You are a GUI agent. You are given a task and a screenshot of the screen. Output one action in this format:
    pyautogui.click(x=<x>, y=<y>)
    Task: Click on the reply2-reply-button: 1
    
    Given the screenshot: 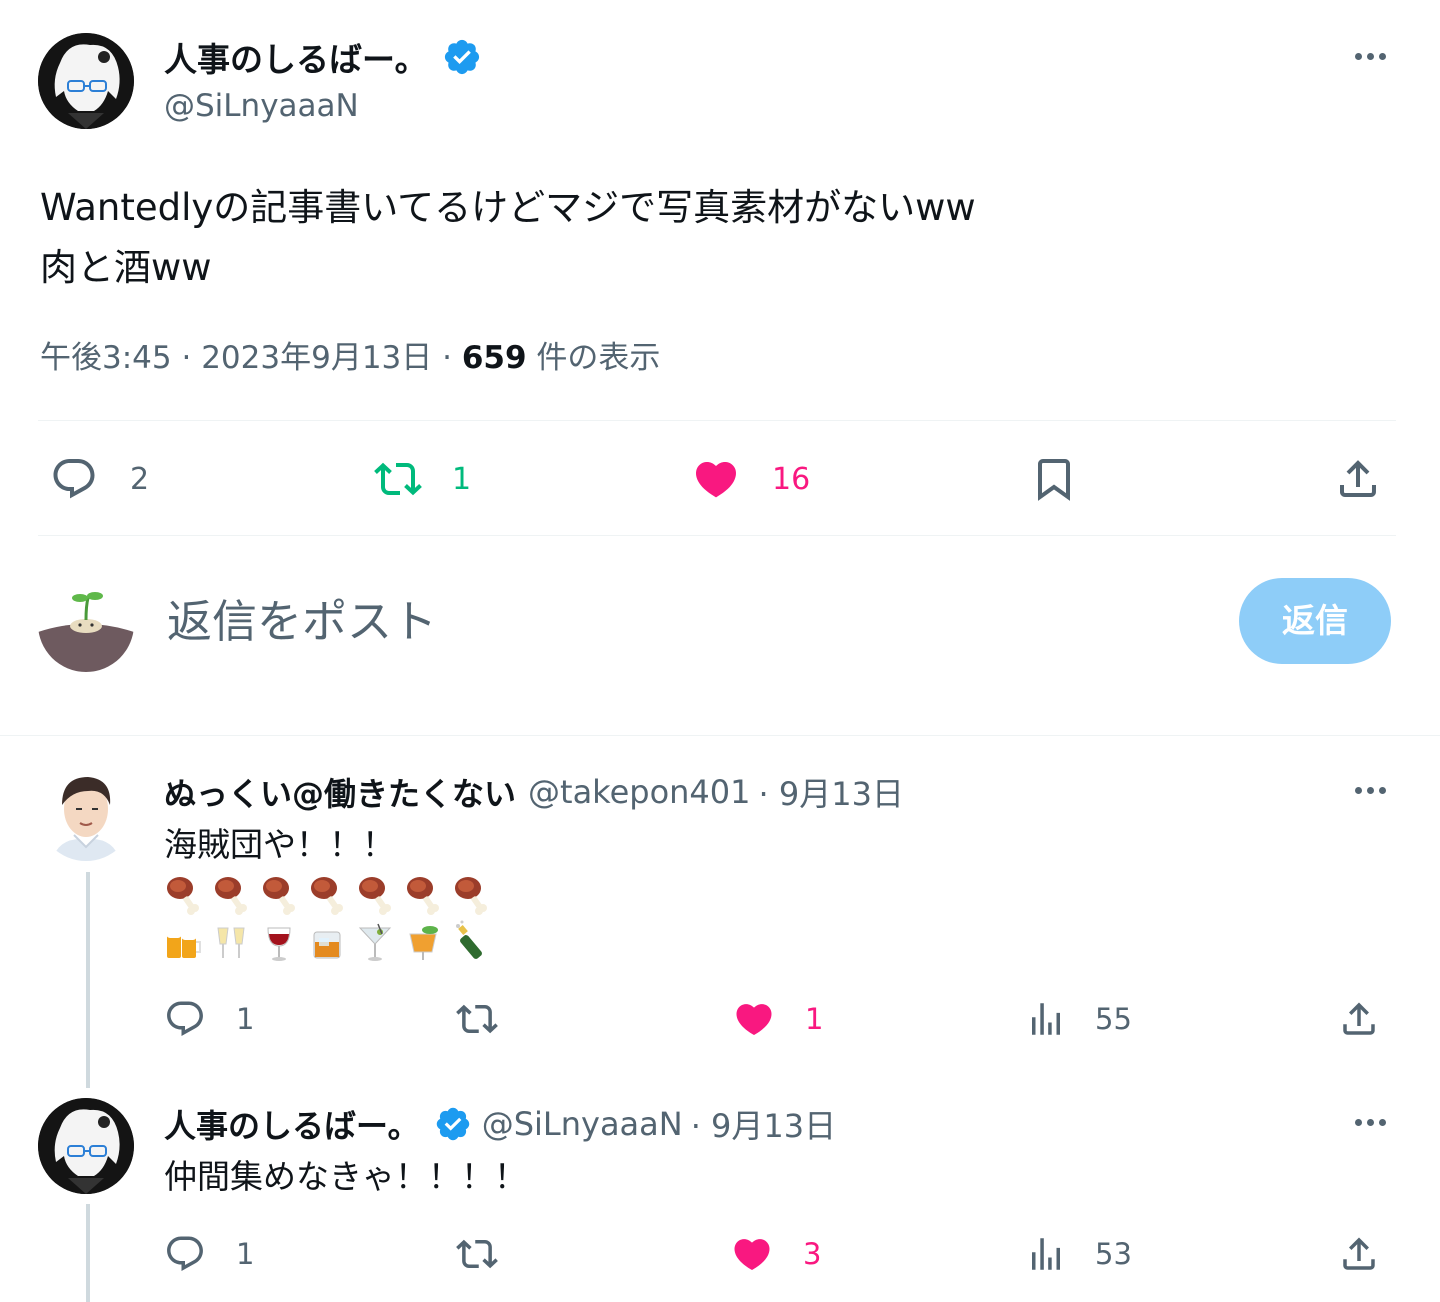 What is the action you would take?
    pyautogui.click(x=209, y=1254)
    